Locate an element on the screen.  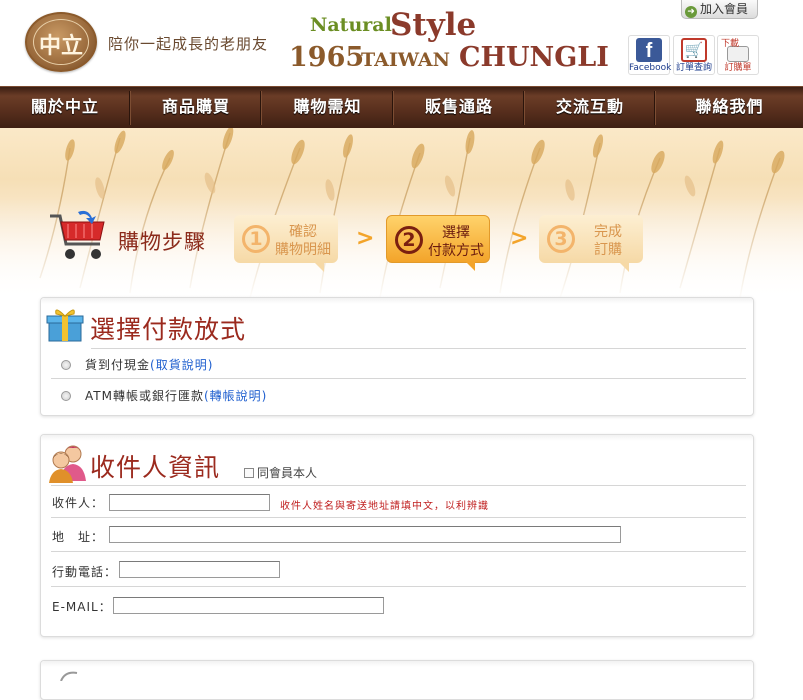
name-address-note: 收件人姓名與寄送地址請填中文，以利辨識 is located at coordinates (384, 506).